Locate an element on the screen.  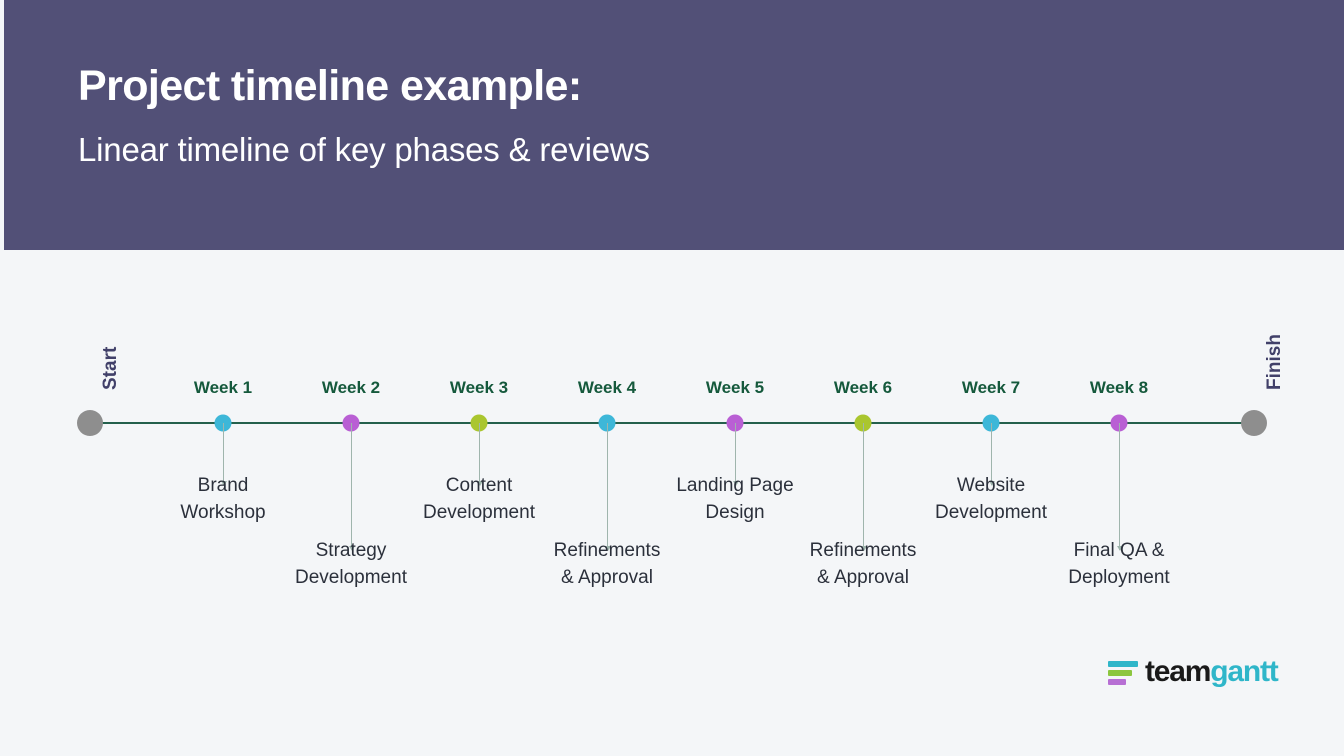
timeline-start-dot is located at coordinates (90, 423).